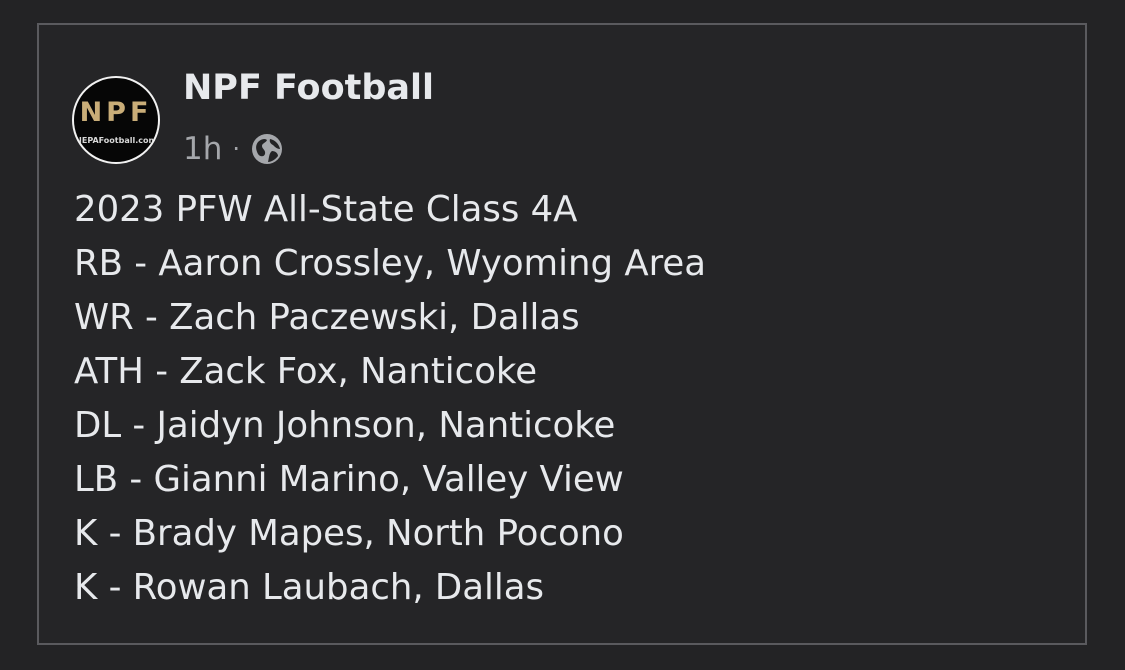 The image size is (1125, 670). What do you see at coordinates (327, 317) in the screenshot?
I see `post-line-wr: WR - Zach Paczewski, Dallas` at bounding box center [327, 317].